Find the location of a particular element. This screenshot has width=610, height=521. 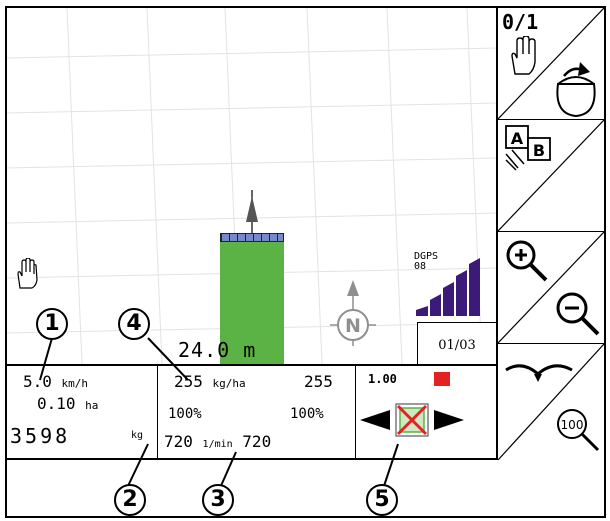

callout-5: 5 is located at coordinates (382, 500).